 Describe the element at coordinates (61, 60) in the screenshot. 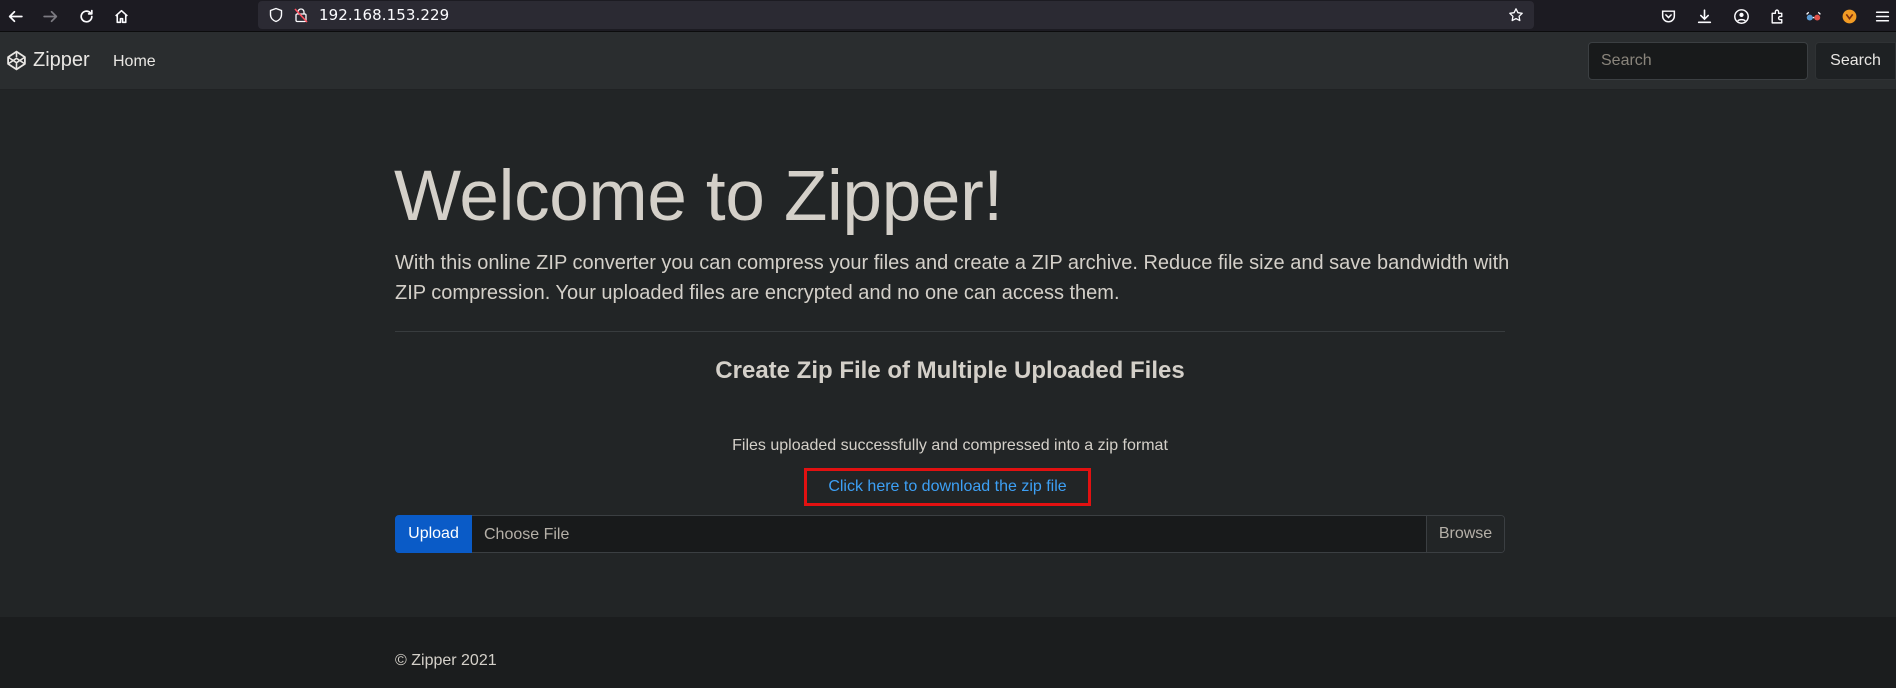

I see `brand-name: Zipper` at that location.